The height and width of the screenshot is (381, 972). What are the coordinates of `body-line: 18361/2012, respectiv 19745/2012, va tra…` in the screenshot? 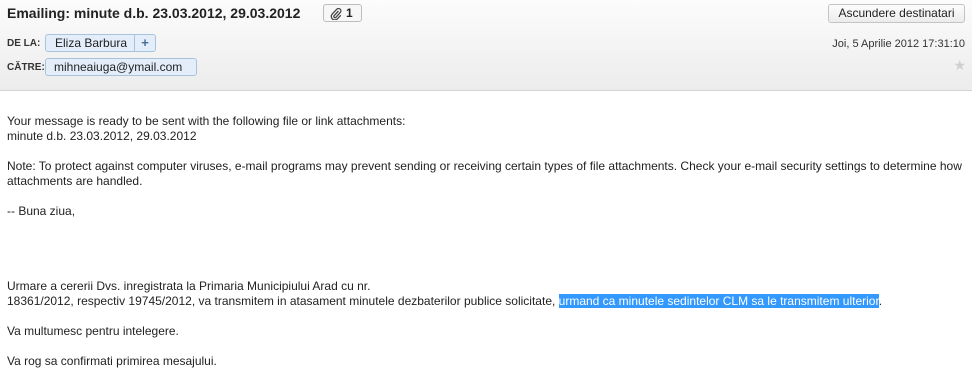 It's located at (484, 301).